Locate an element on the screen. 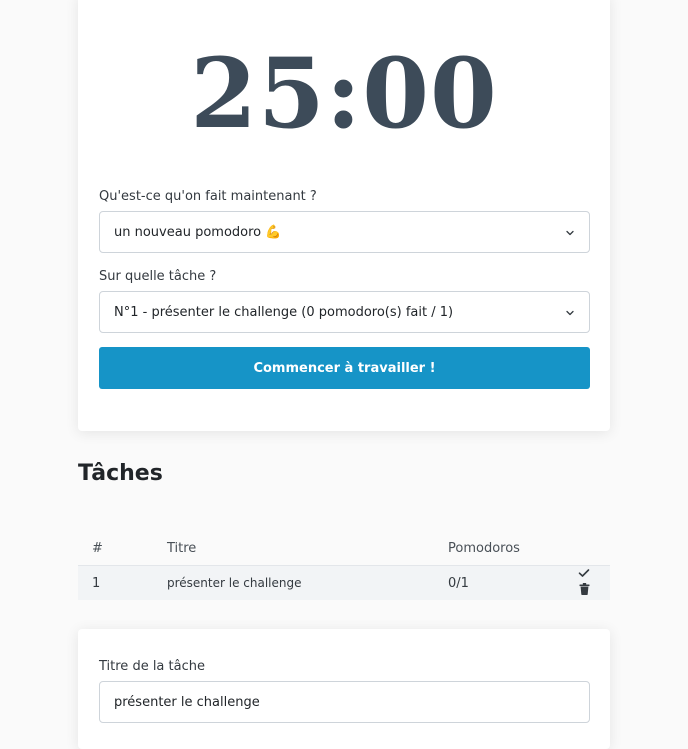  trash-icon is located at coordinates (584, 591).